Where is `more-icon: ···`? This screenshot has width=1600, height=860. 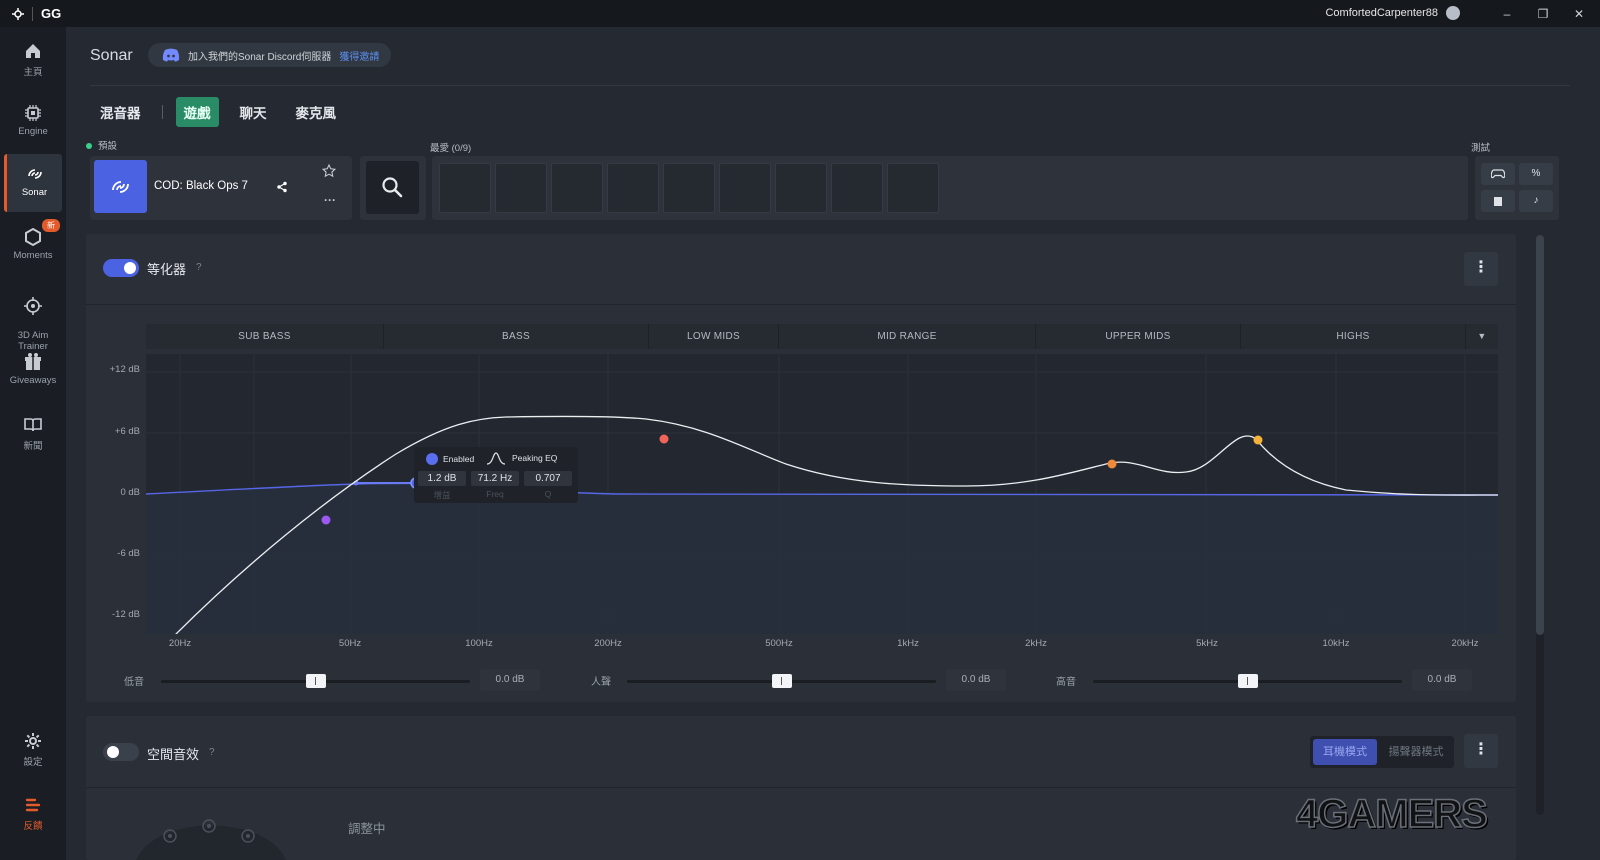
more-icon: ··· is located at coordinates (330, 202).